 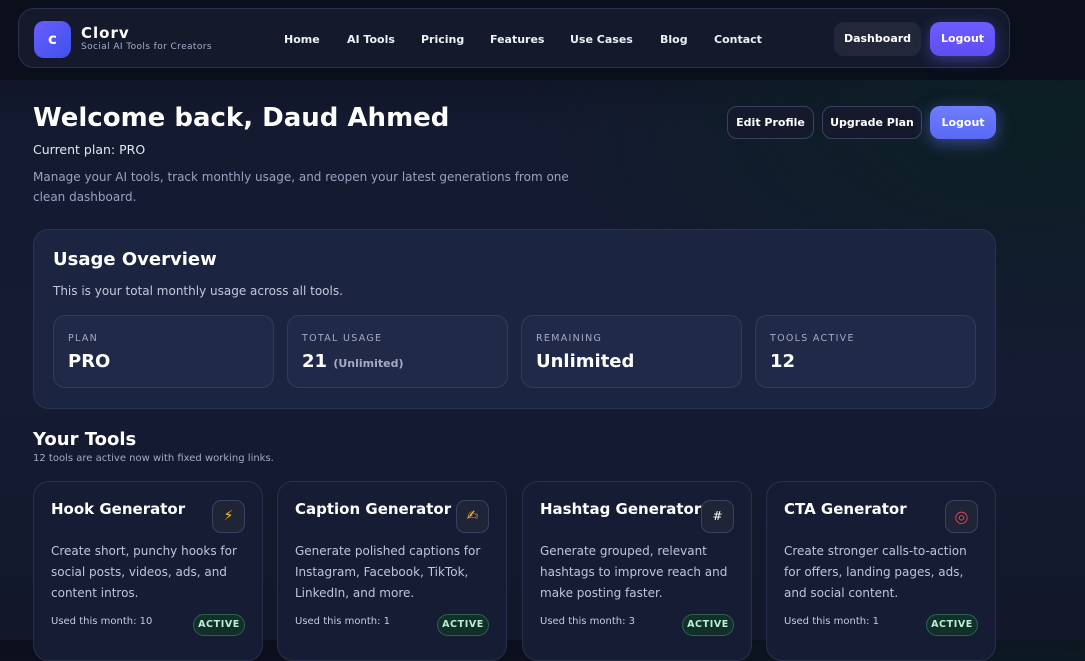 I want to click on stat-card-total-usage: TOTAL USAGE 21 (Unlimited), so click(x=397, y=351).